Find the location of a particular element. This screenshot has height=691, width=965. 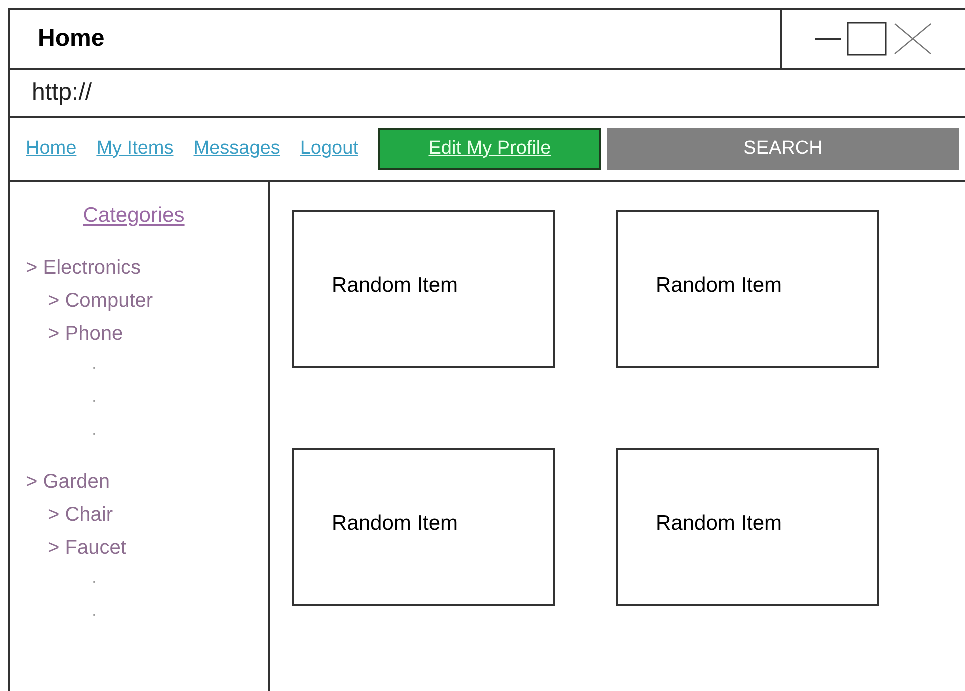

subcategory-item: > Faucet is located at coordinates (147, 548).